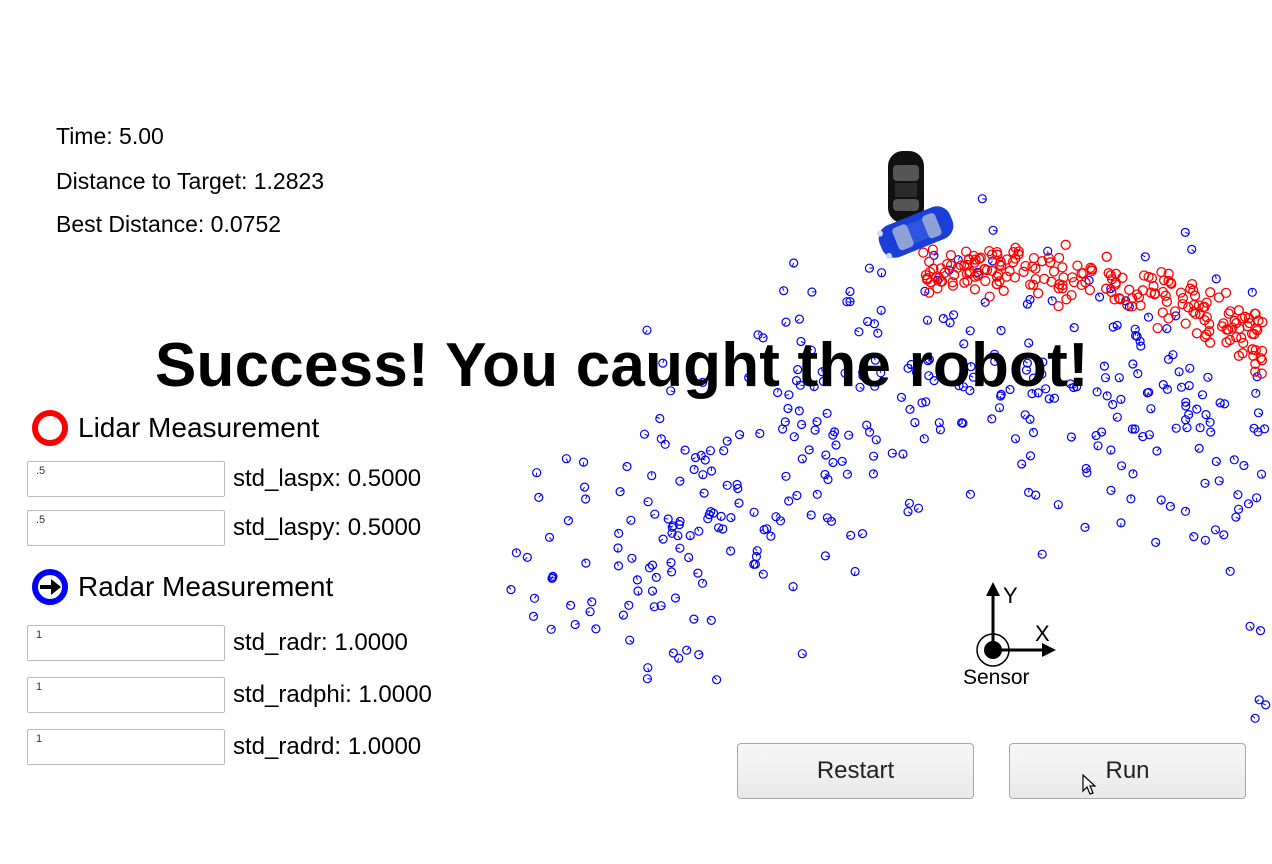  What do you see at coordinates (126, 528) in the screenshot?
I see `std-laspy-input` at bounding box center [126, 528].